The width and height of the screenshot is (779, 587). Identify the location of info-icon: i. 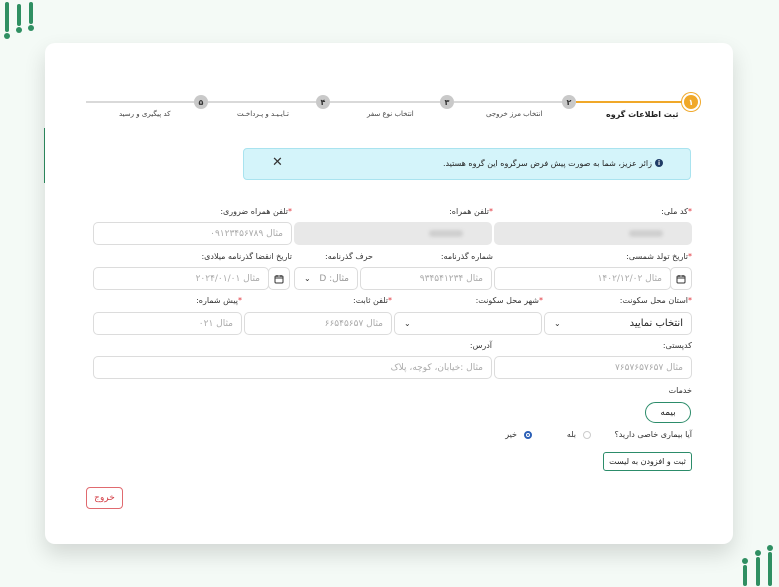
(659, 163).